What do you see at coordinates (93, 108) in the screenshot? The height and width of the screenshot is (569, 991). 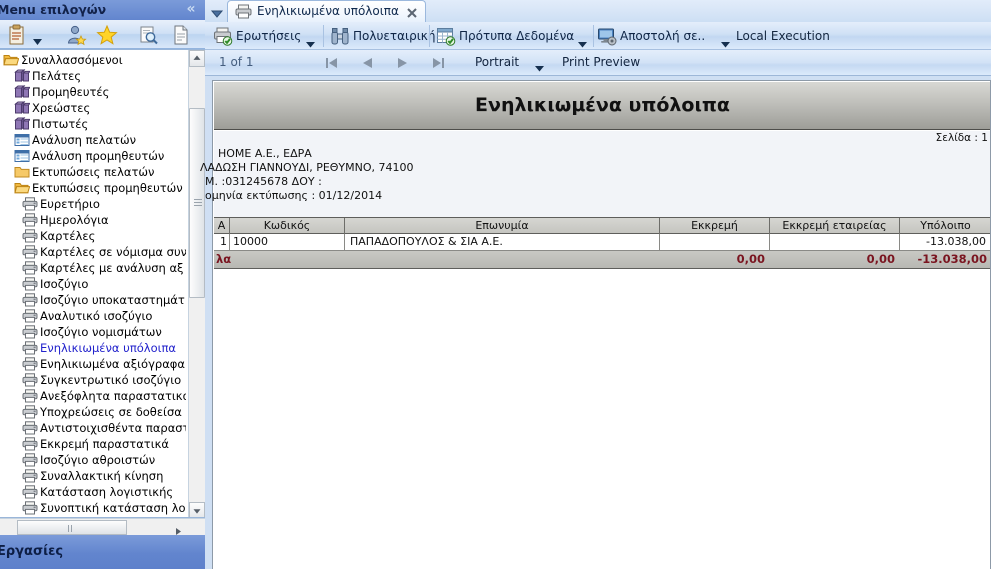 I see `tree-item: Χρεώστες` at bounding box center [93, 108].